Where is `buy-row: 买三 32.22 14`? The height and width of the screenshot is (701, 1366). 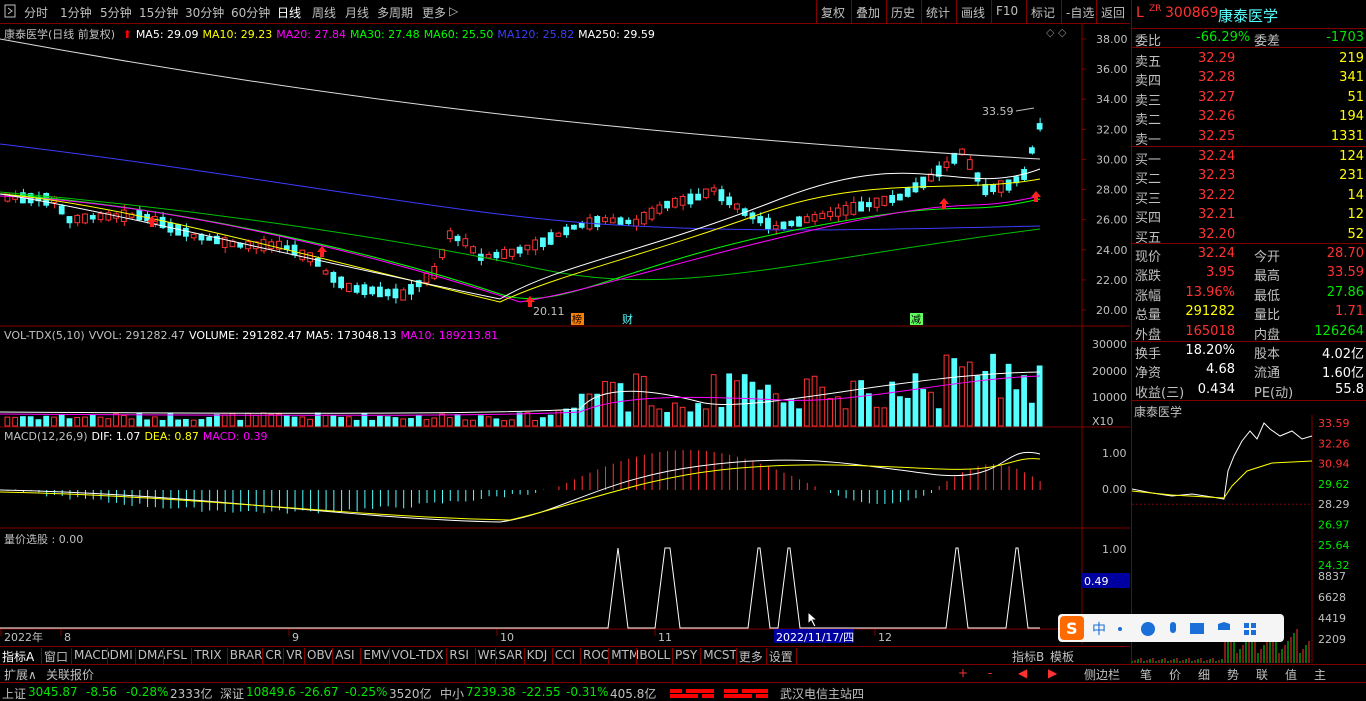 buy-row: 买三 32.22 14 is located at coordinates (1249, 197).